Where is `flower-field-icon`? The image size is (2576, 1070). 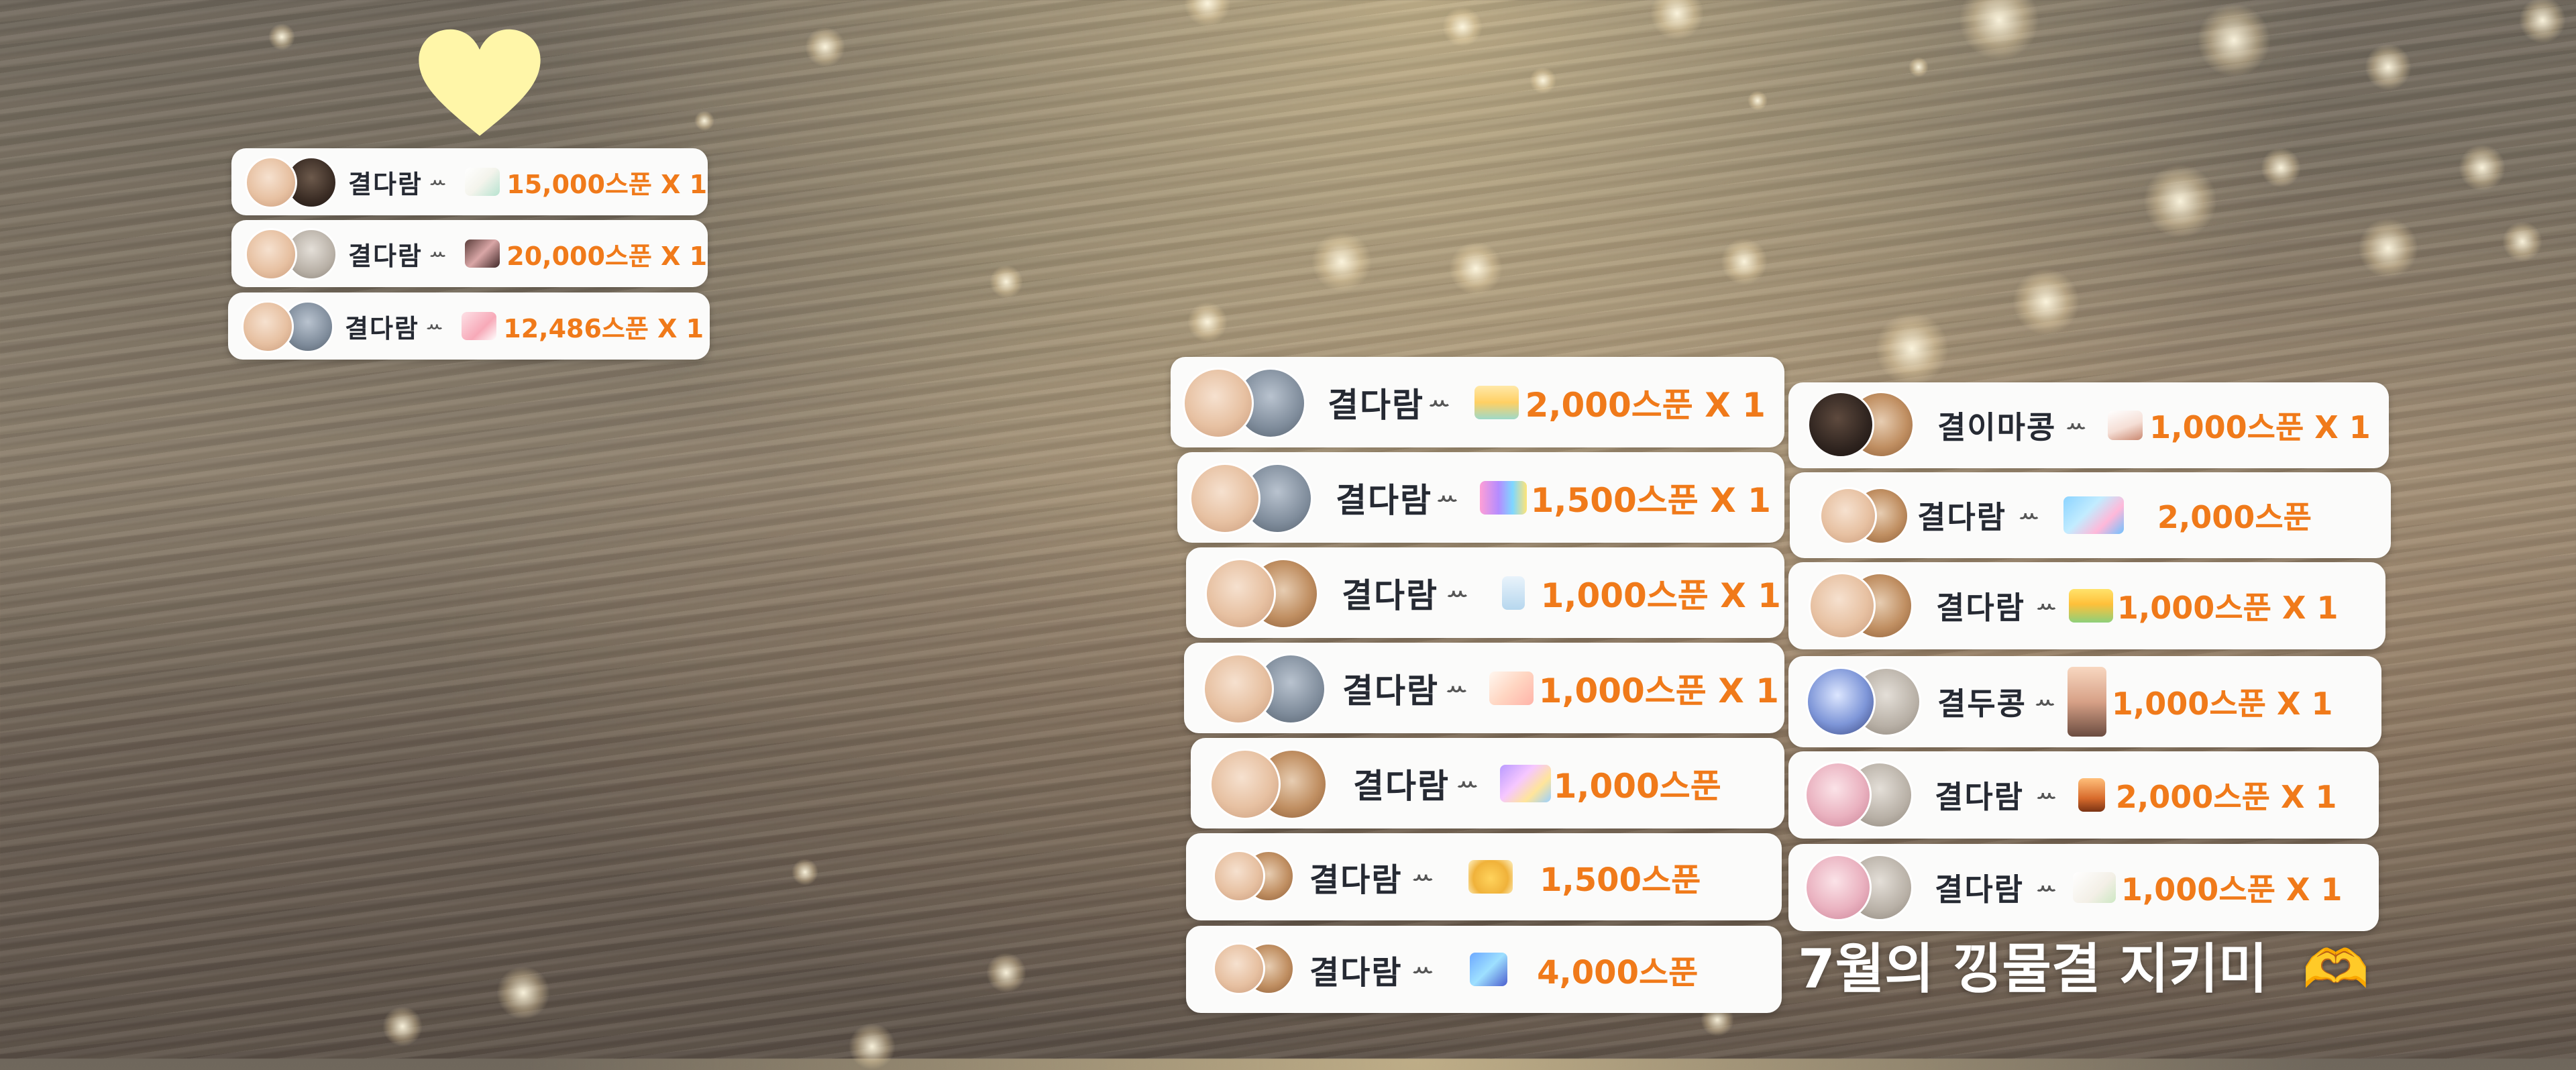 flower-field-icon is located at coordinates (2090, 606).